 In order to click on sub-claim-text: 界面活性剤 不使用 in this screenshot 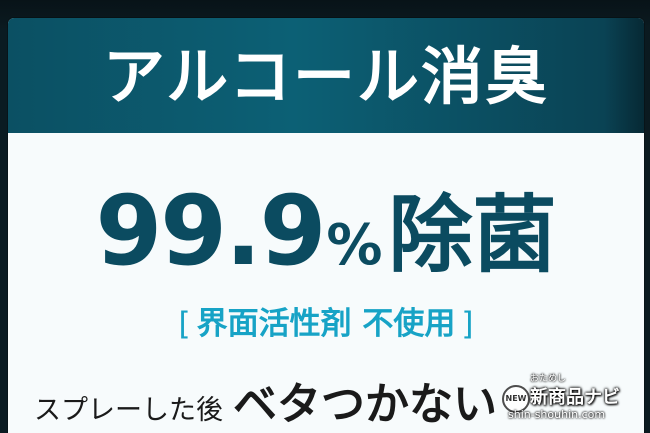, I will do `click(326, 324)`.